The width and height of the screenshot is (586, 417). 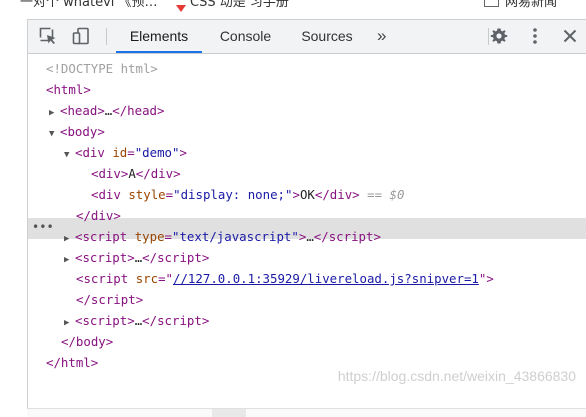 I want to click on tab-sources: Sources, so click(x=327, y=36).